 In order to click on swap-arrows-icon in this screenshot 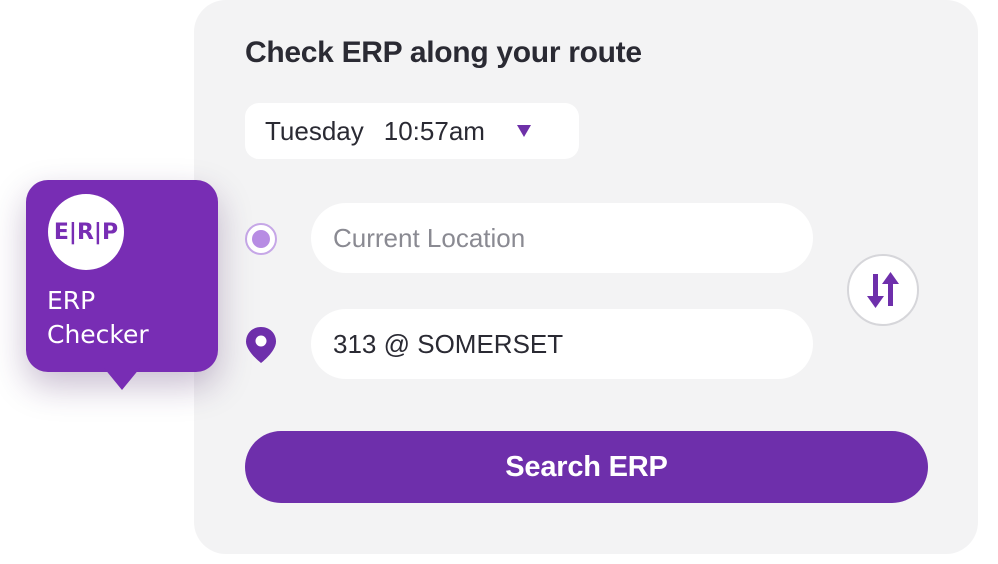, I will do `click(883, 290)`.